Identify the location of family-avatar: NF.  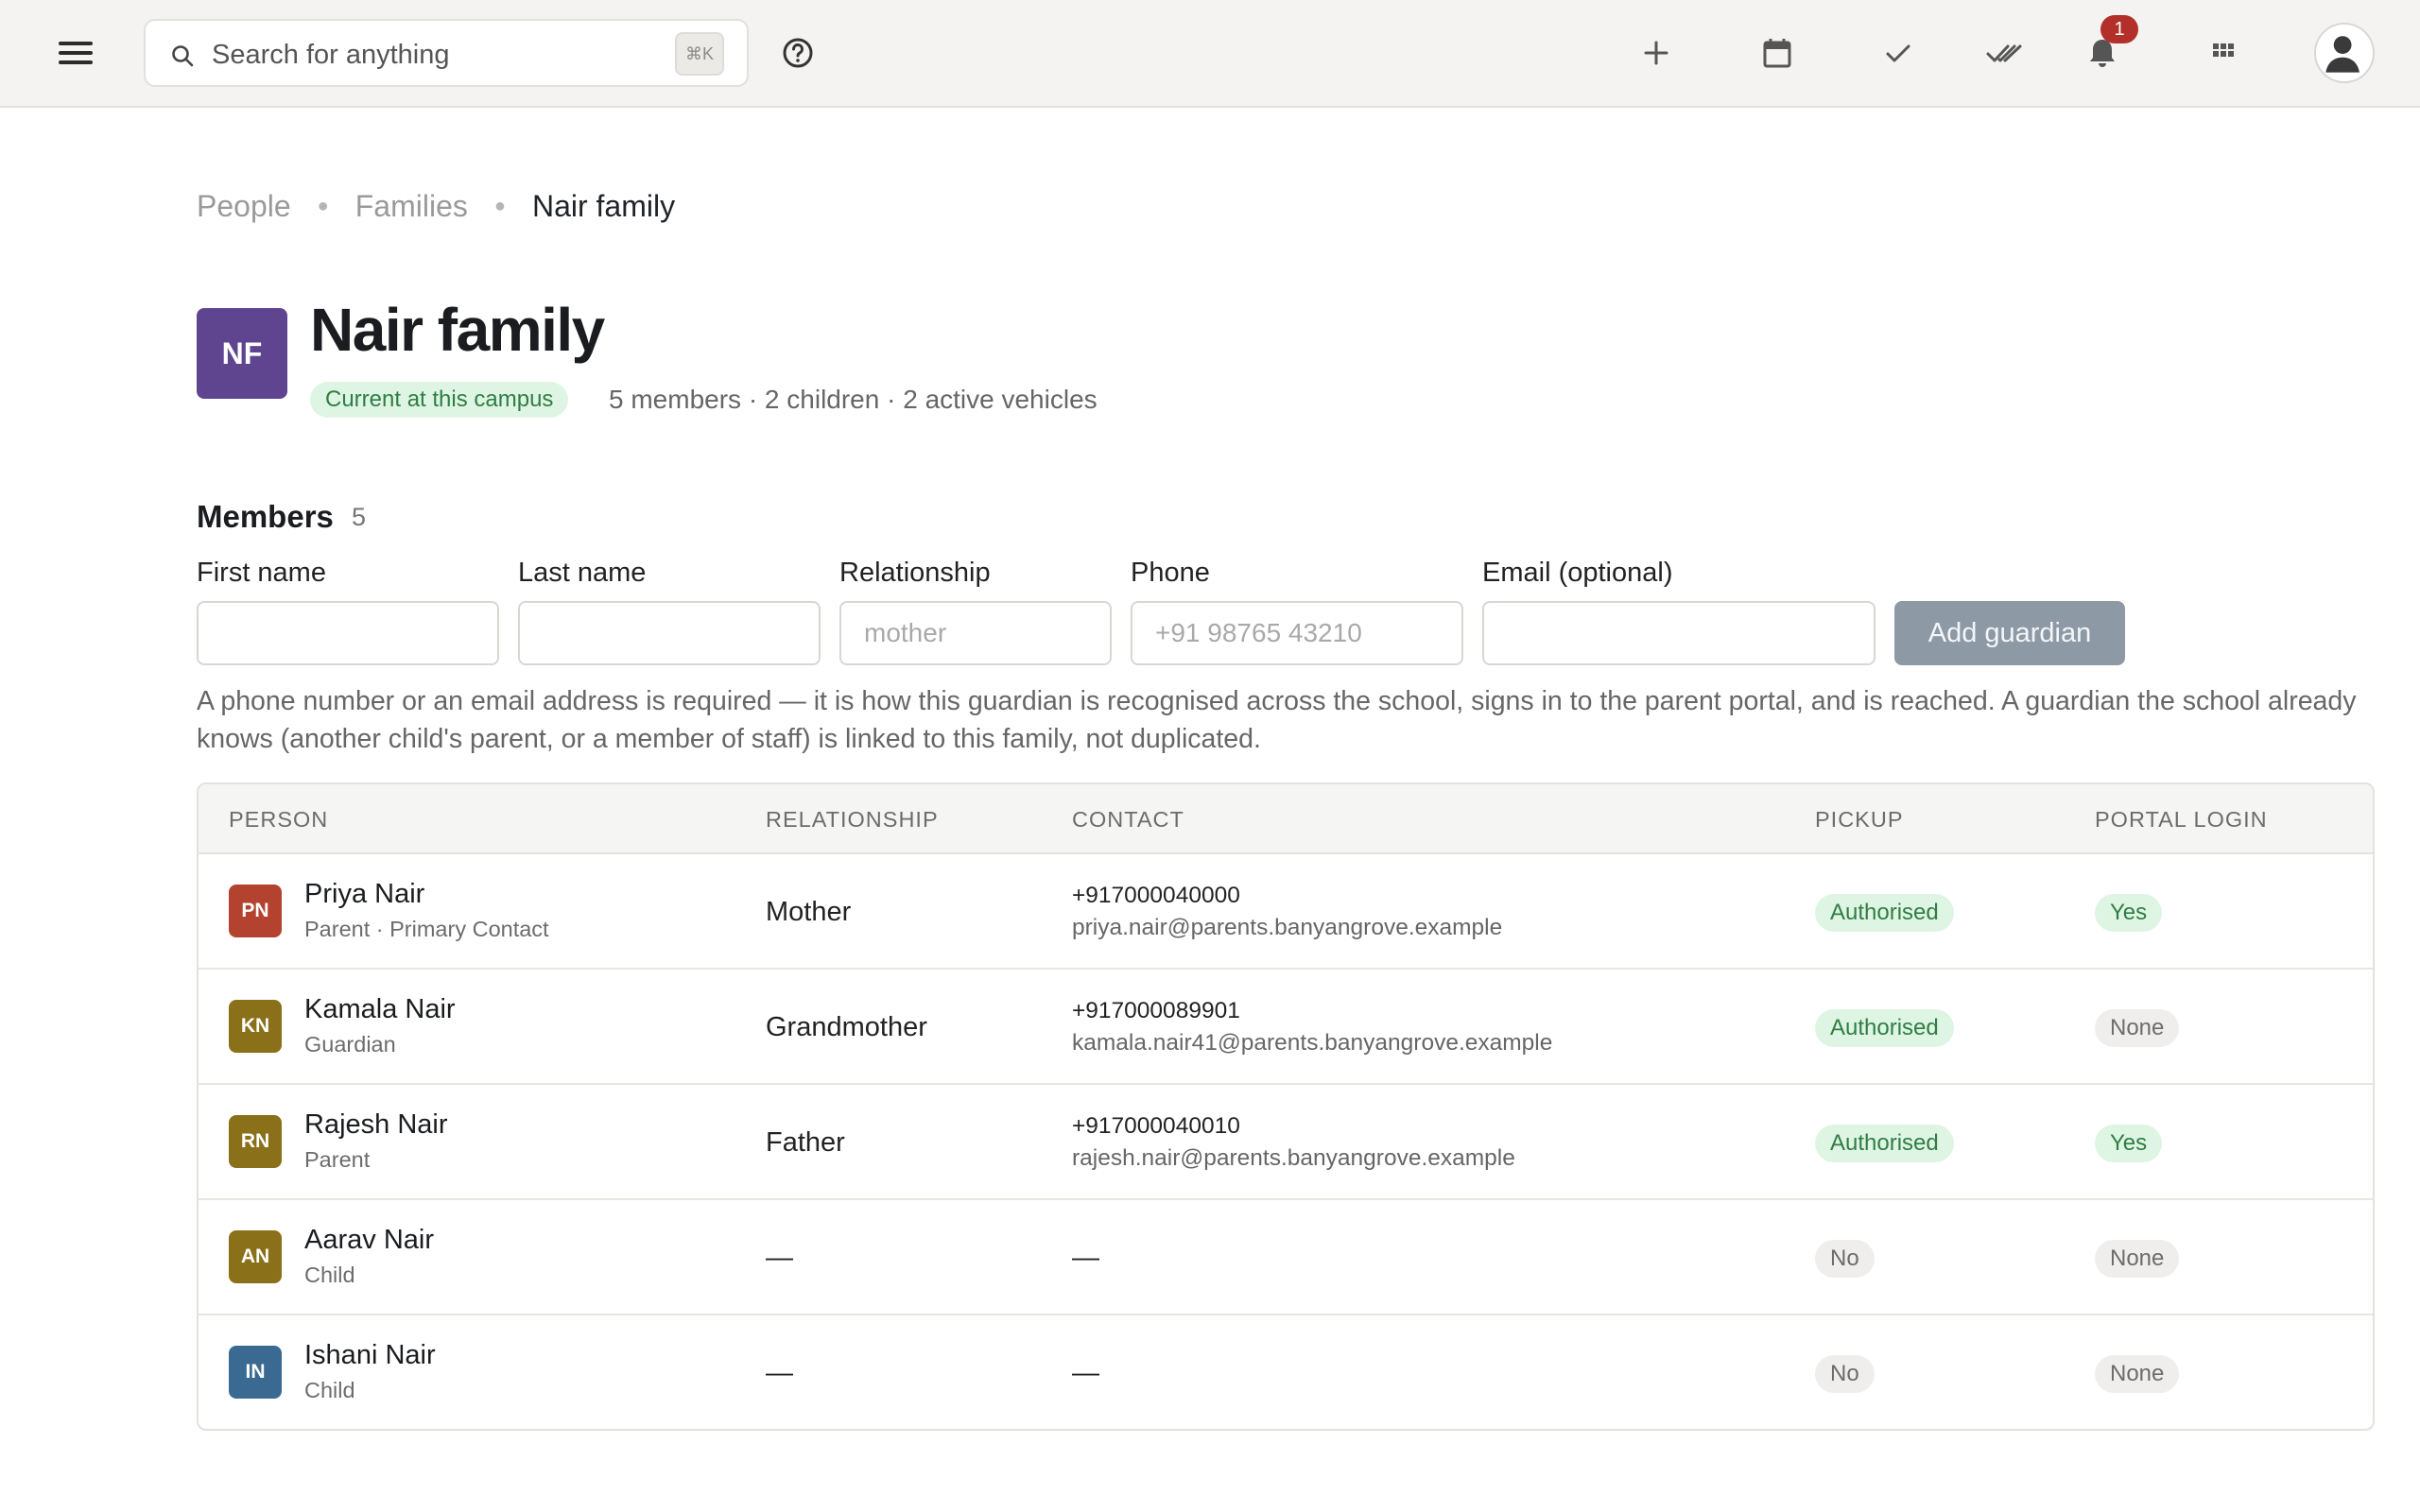
(242, 353).